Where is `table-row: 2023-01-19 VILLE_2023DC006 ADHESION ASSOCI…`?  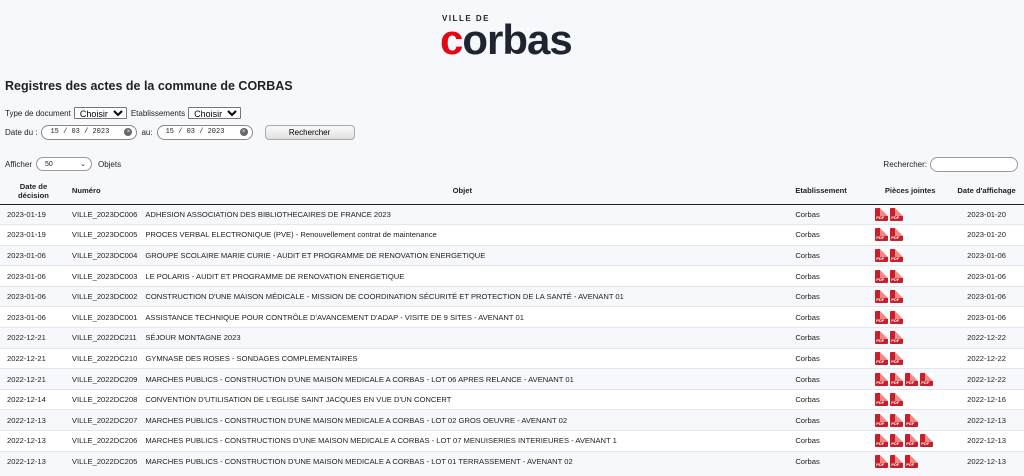
table-row: 2023-01-19 VILLE_2023DC006 ADHESION ASSOCI… is located at coordinates (512, 214).